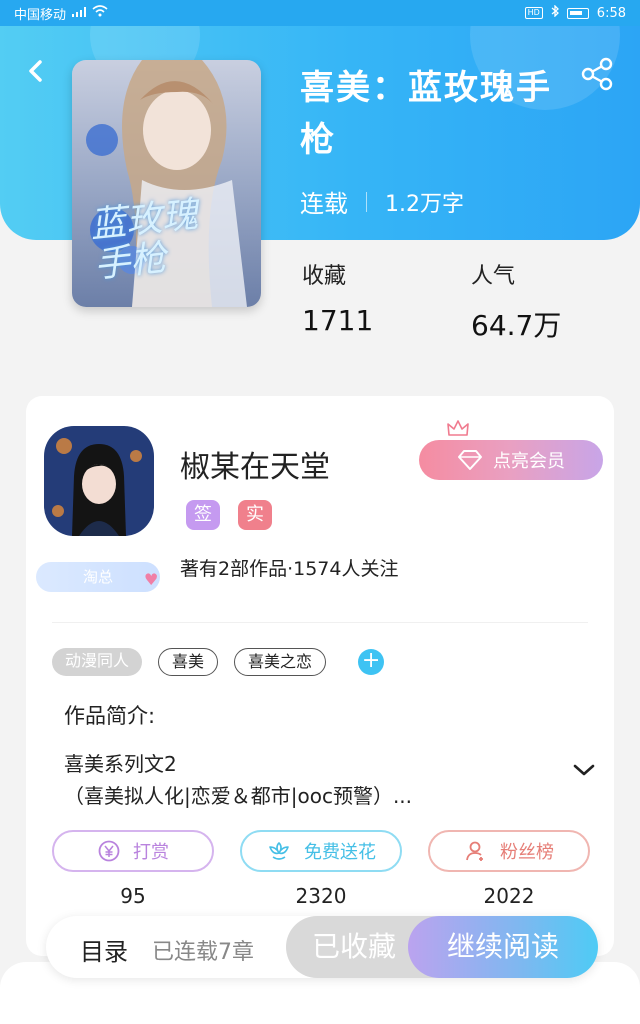  Describe the element at coordinates (321, 896) in the screenshot. I see `flower-count: 2320` at that location.